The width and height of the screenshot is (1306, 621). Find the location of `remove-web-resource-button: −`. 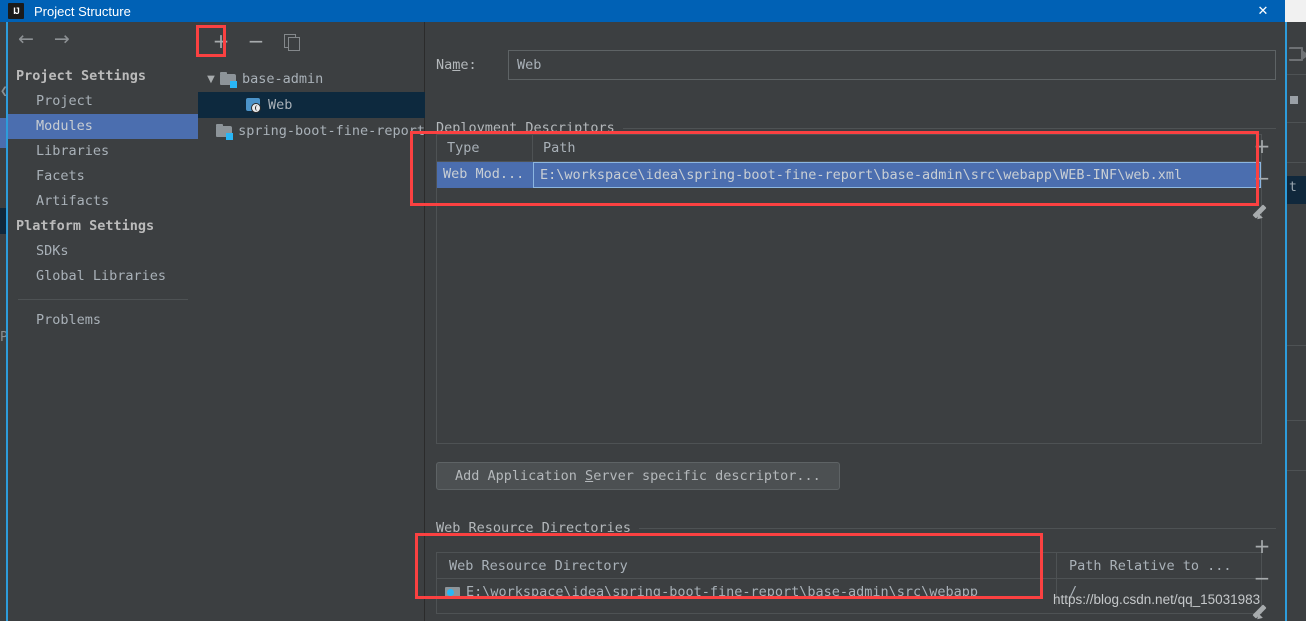

remove-web-resource-button: − is located at coordinates (1262, 578).